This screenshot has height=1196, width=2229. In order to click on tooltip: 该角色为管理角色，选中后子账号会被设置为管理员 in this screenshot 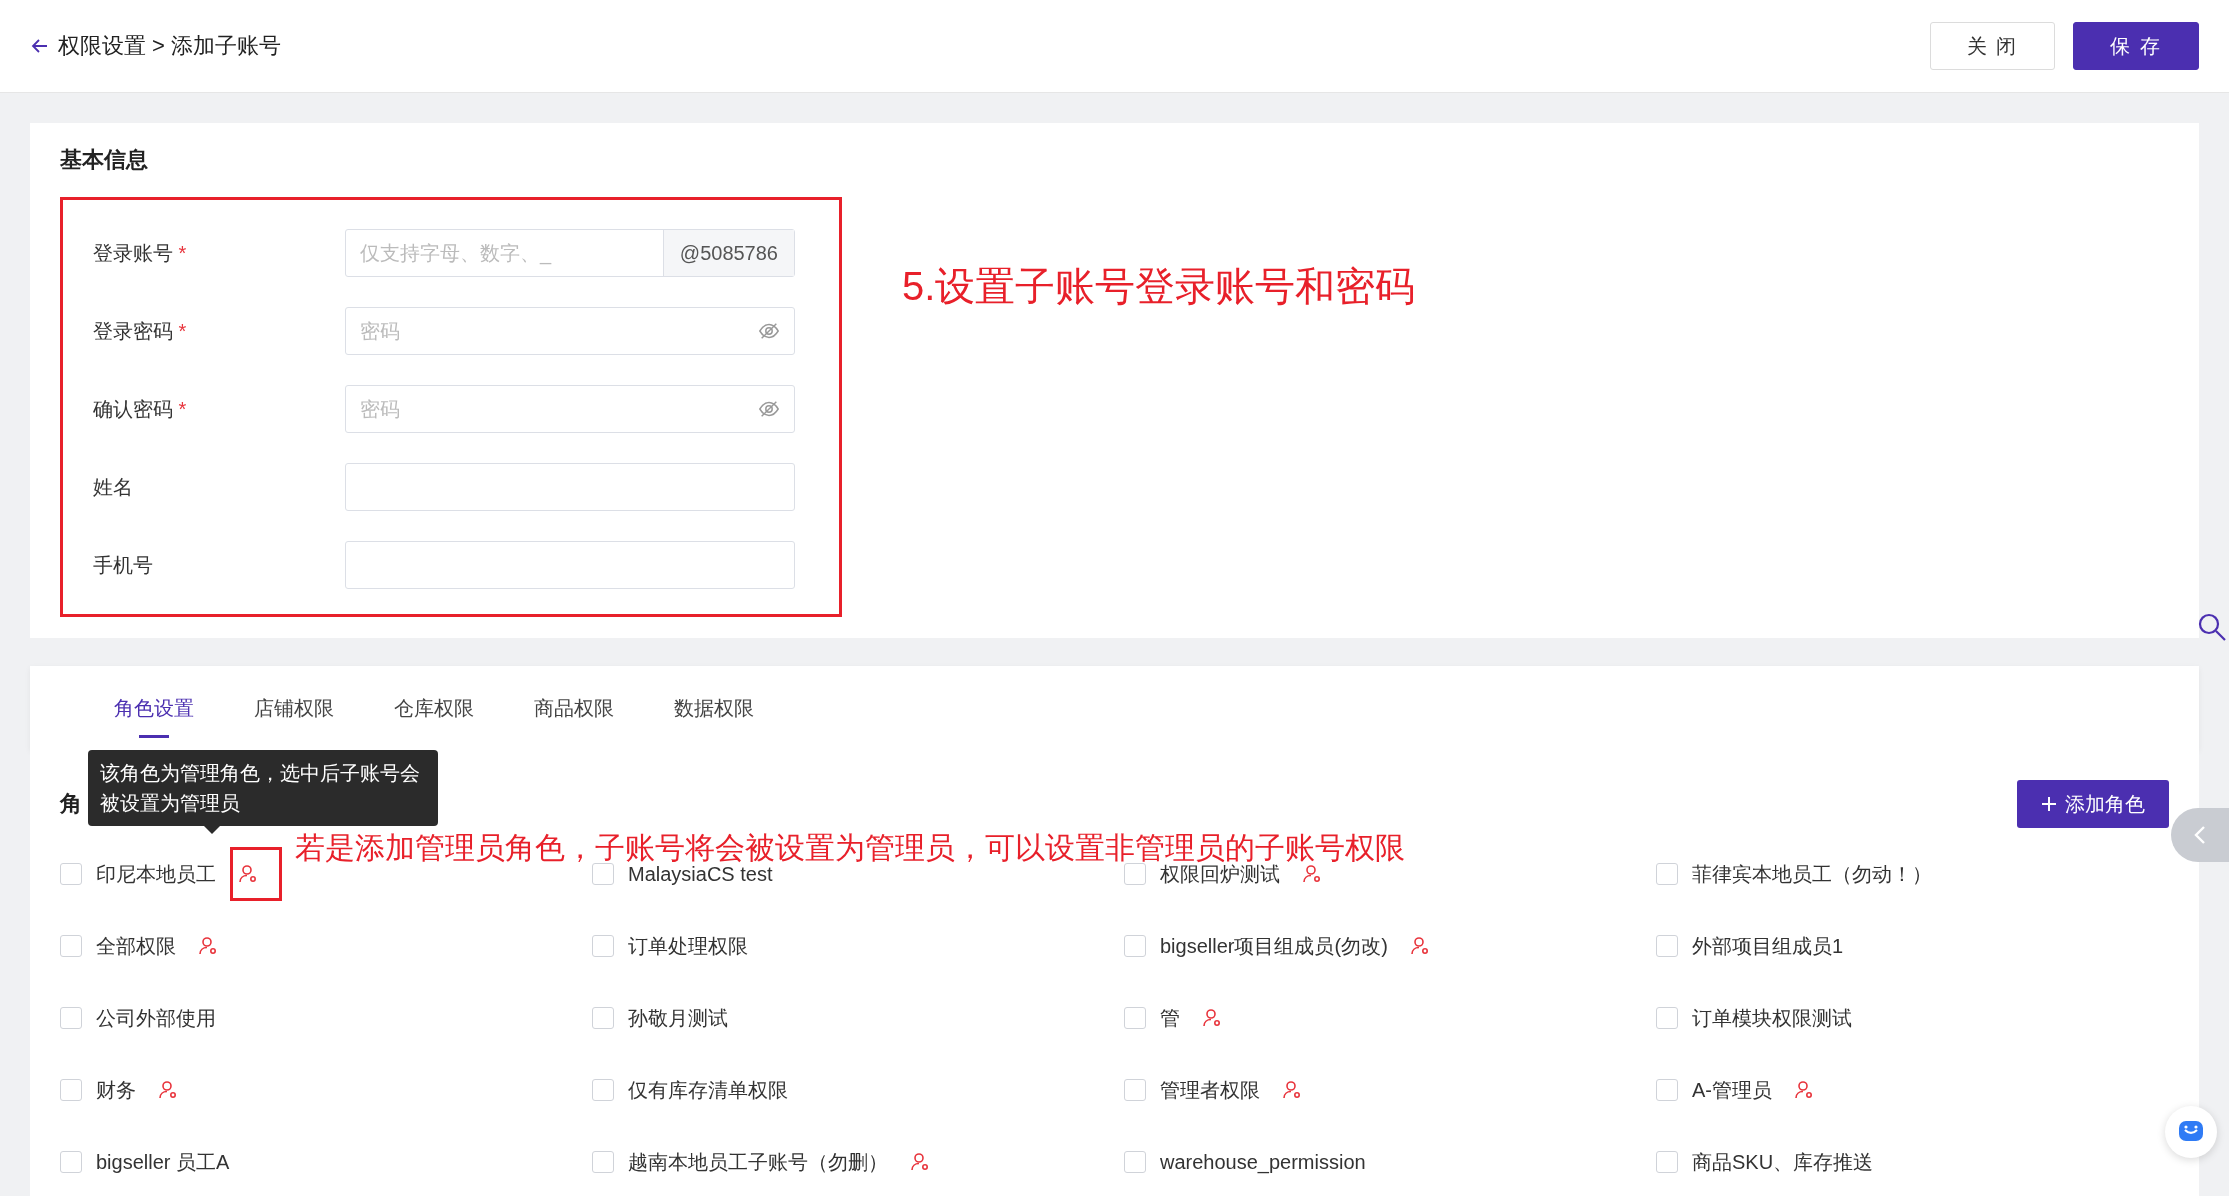, I will do `click(263, 788)`.